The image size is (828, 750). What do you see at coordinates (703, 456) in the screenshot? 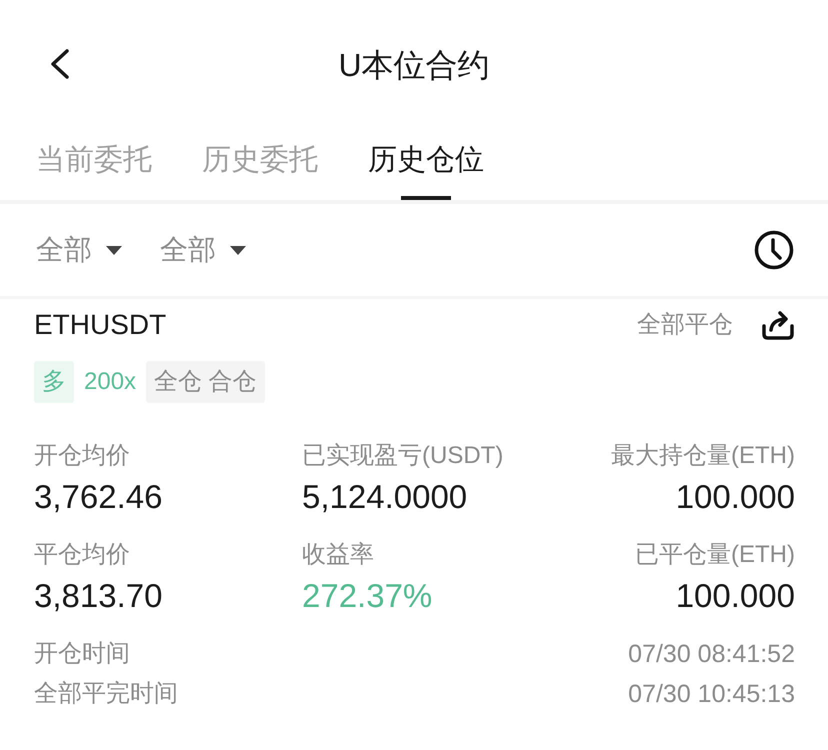
I see `stat-label: 最大持仓量(ETH)` at bounding box center [703, 456].